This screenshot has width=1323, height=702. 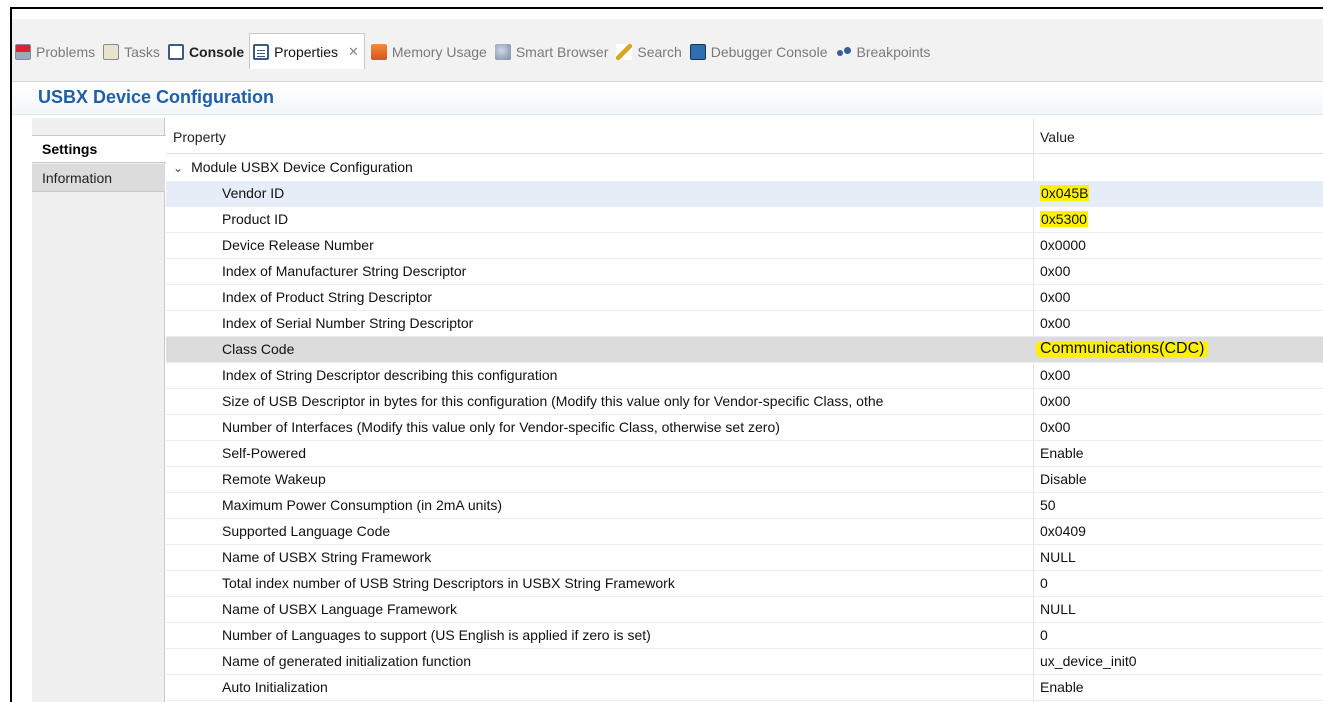 What do you see at coordinates (893, 52) in the screenshot?
I see `tab-label: Breakpoints` at bounding box center [893, 52].